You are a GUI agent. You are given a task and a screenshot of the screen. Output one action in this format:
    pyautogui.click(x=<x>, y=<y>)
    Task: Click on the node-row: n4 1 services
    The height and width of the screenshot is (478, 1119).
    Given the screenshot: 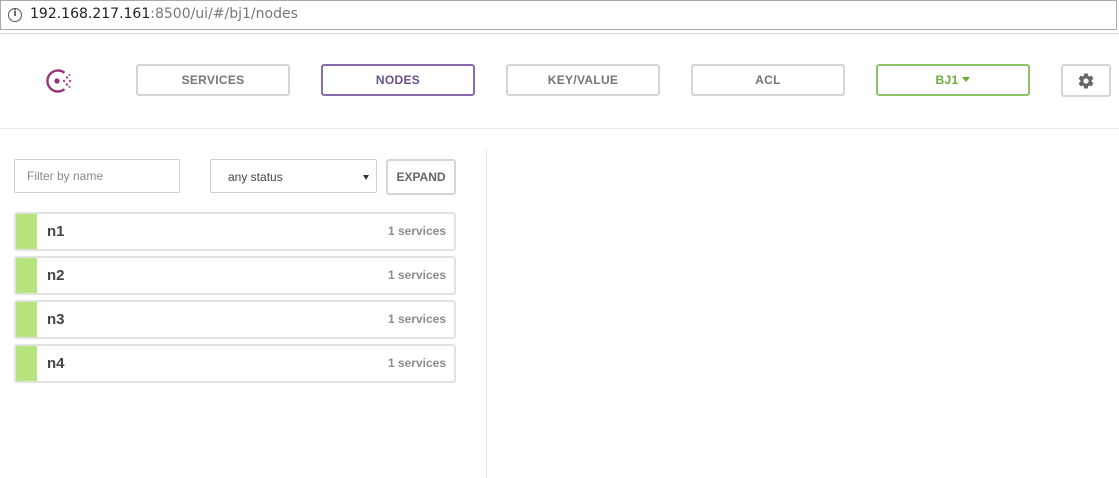 What is the action you would take?
    pyautogui.click(x=235, y=363)
    